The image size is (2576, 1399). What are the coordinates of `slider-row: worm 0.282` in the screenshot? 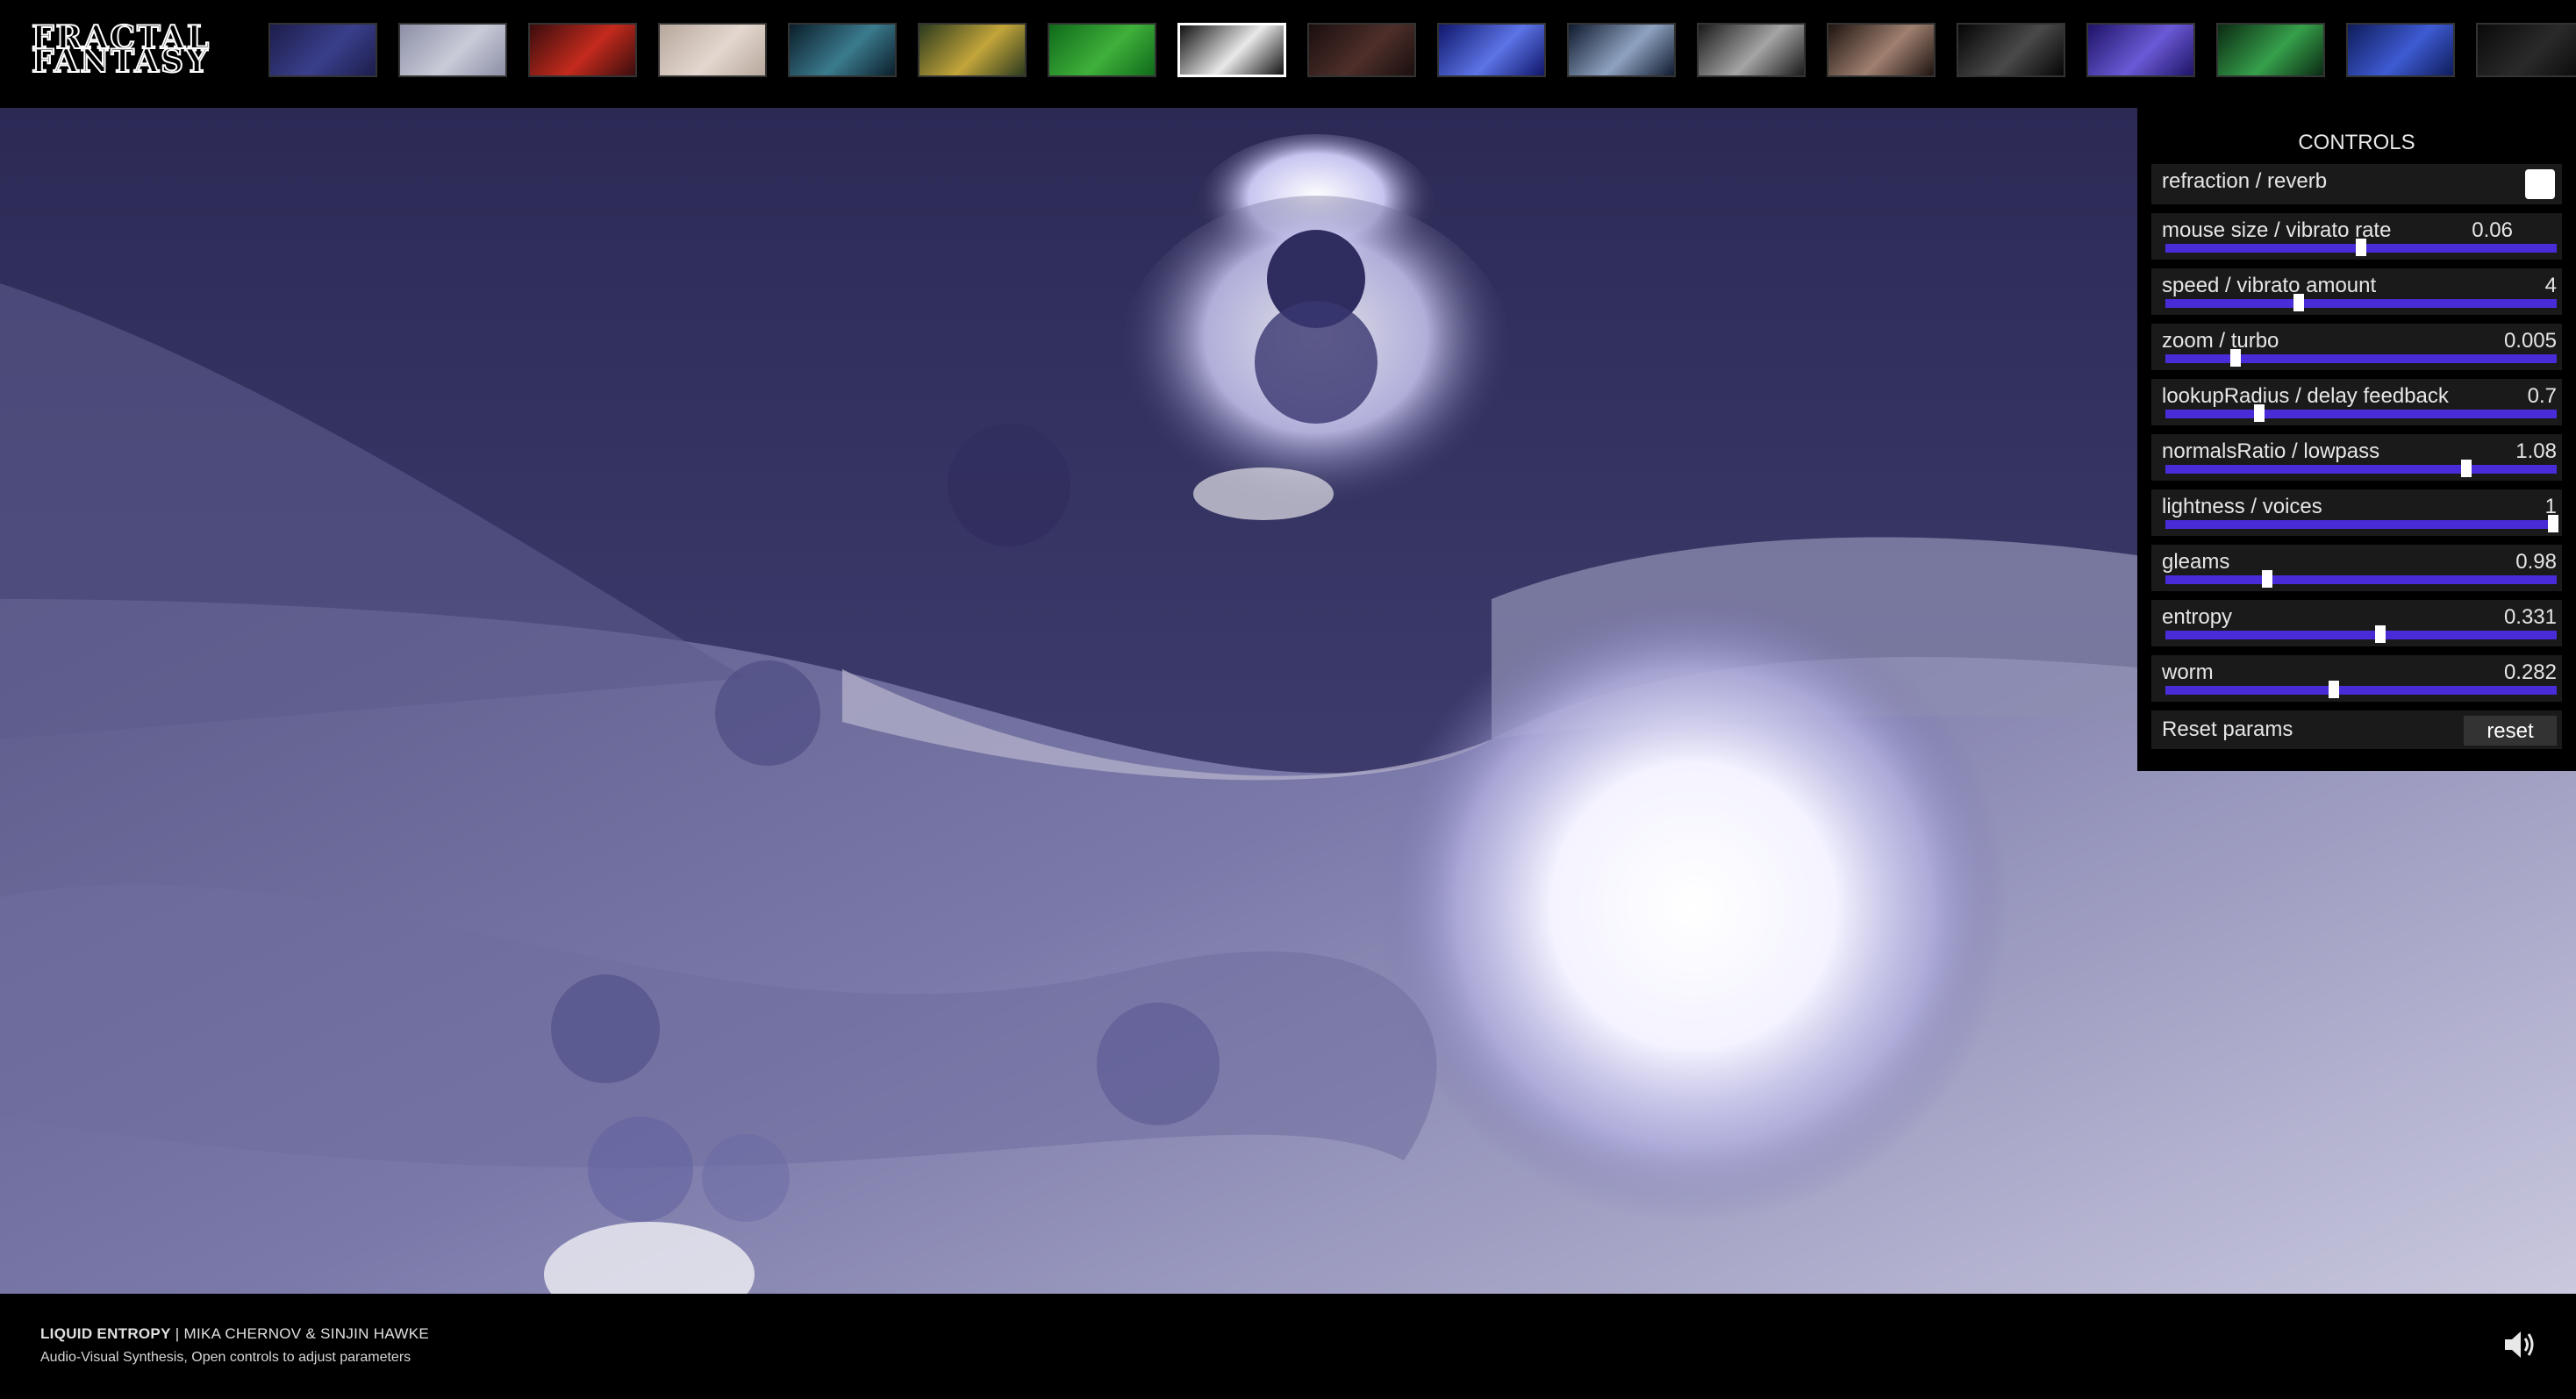 It's located at (2356, 678).